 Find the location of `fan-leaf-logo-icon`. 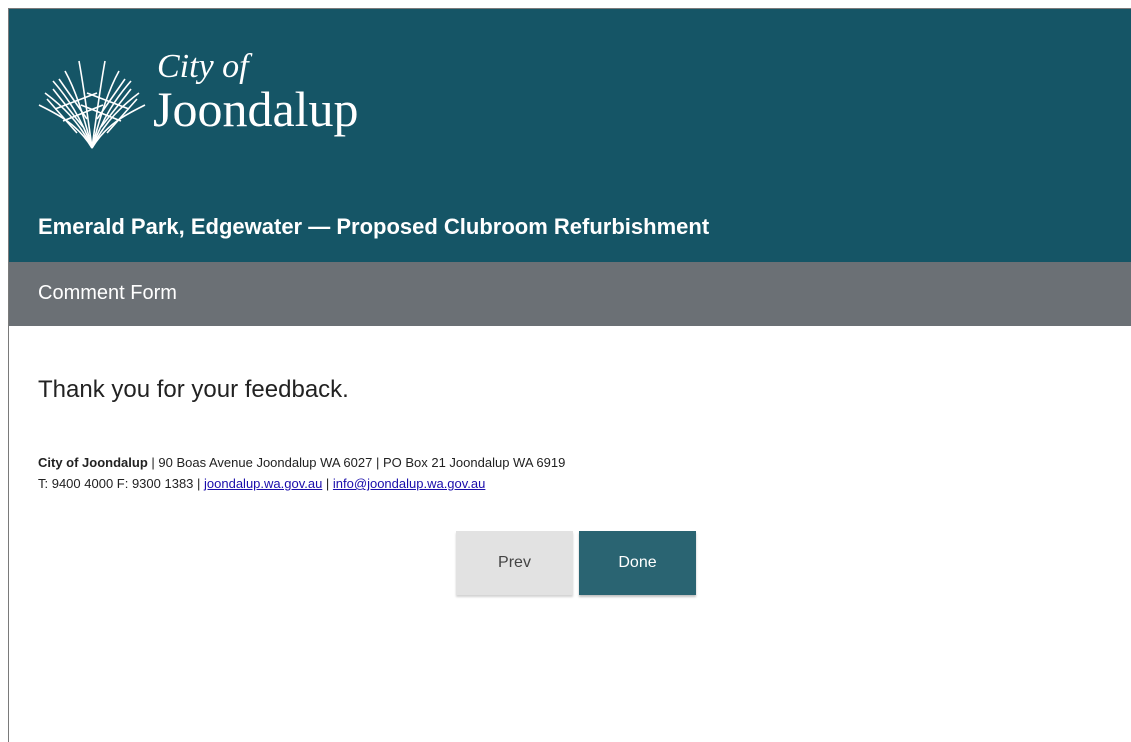

fan-leaf-logo-icon is located at coordinates (92, 104).